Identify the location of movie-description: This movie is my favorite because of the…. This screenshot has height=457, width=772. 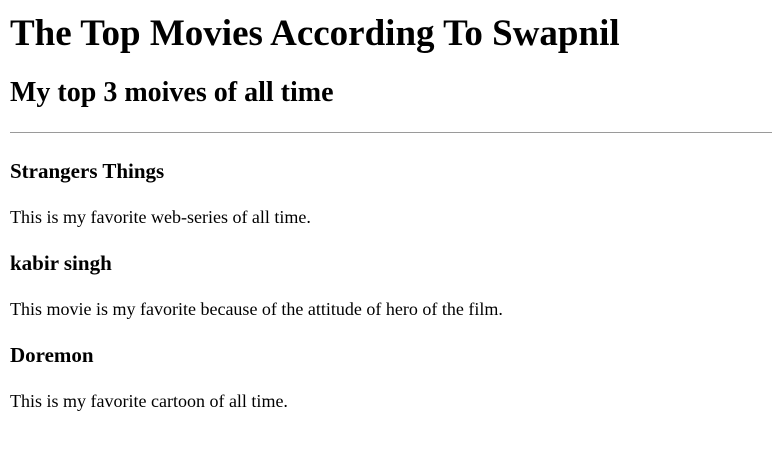
(256, 309).